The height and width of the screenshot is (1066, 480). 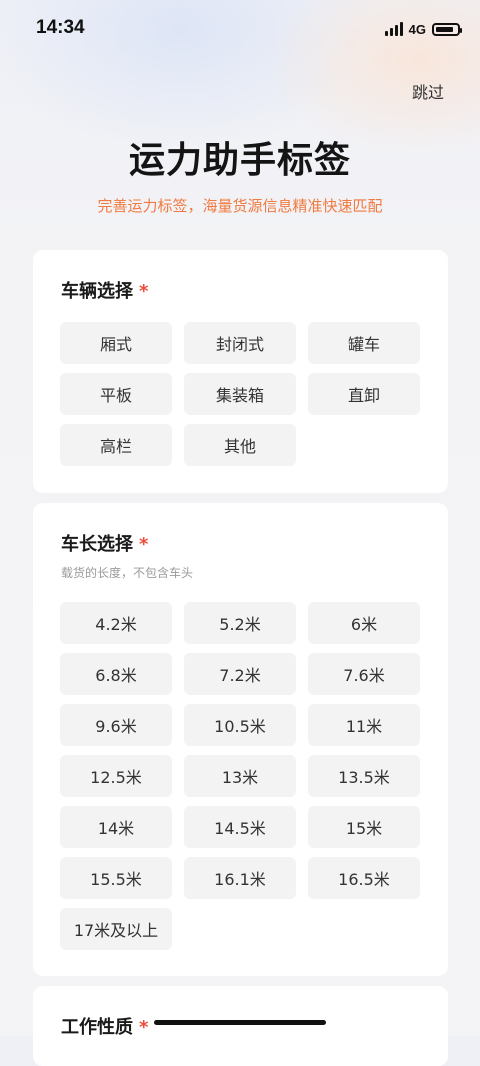 What do you see at coordinates (240, 1026) in the screenshot?
I see `work-nature-card: 工作性质 *` at bounding box center [240, 1026].